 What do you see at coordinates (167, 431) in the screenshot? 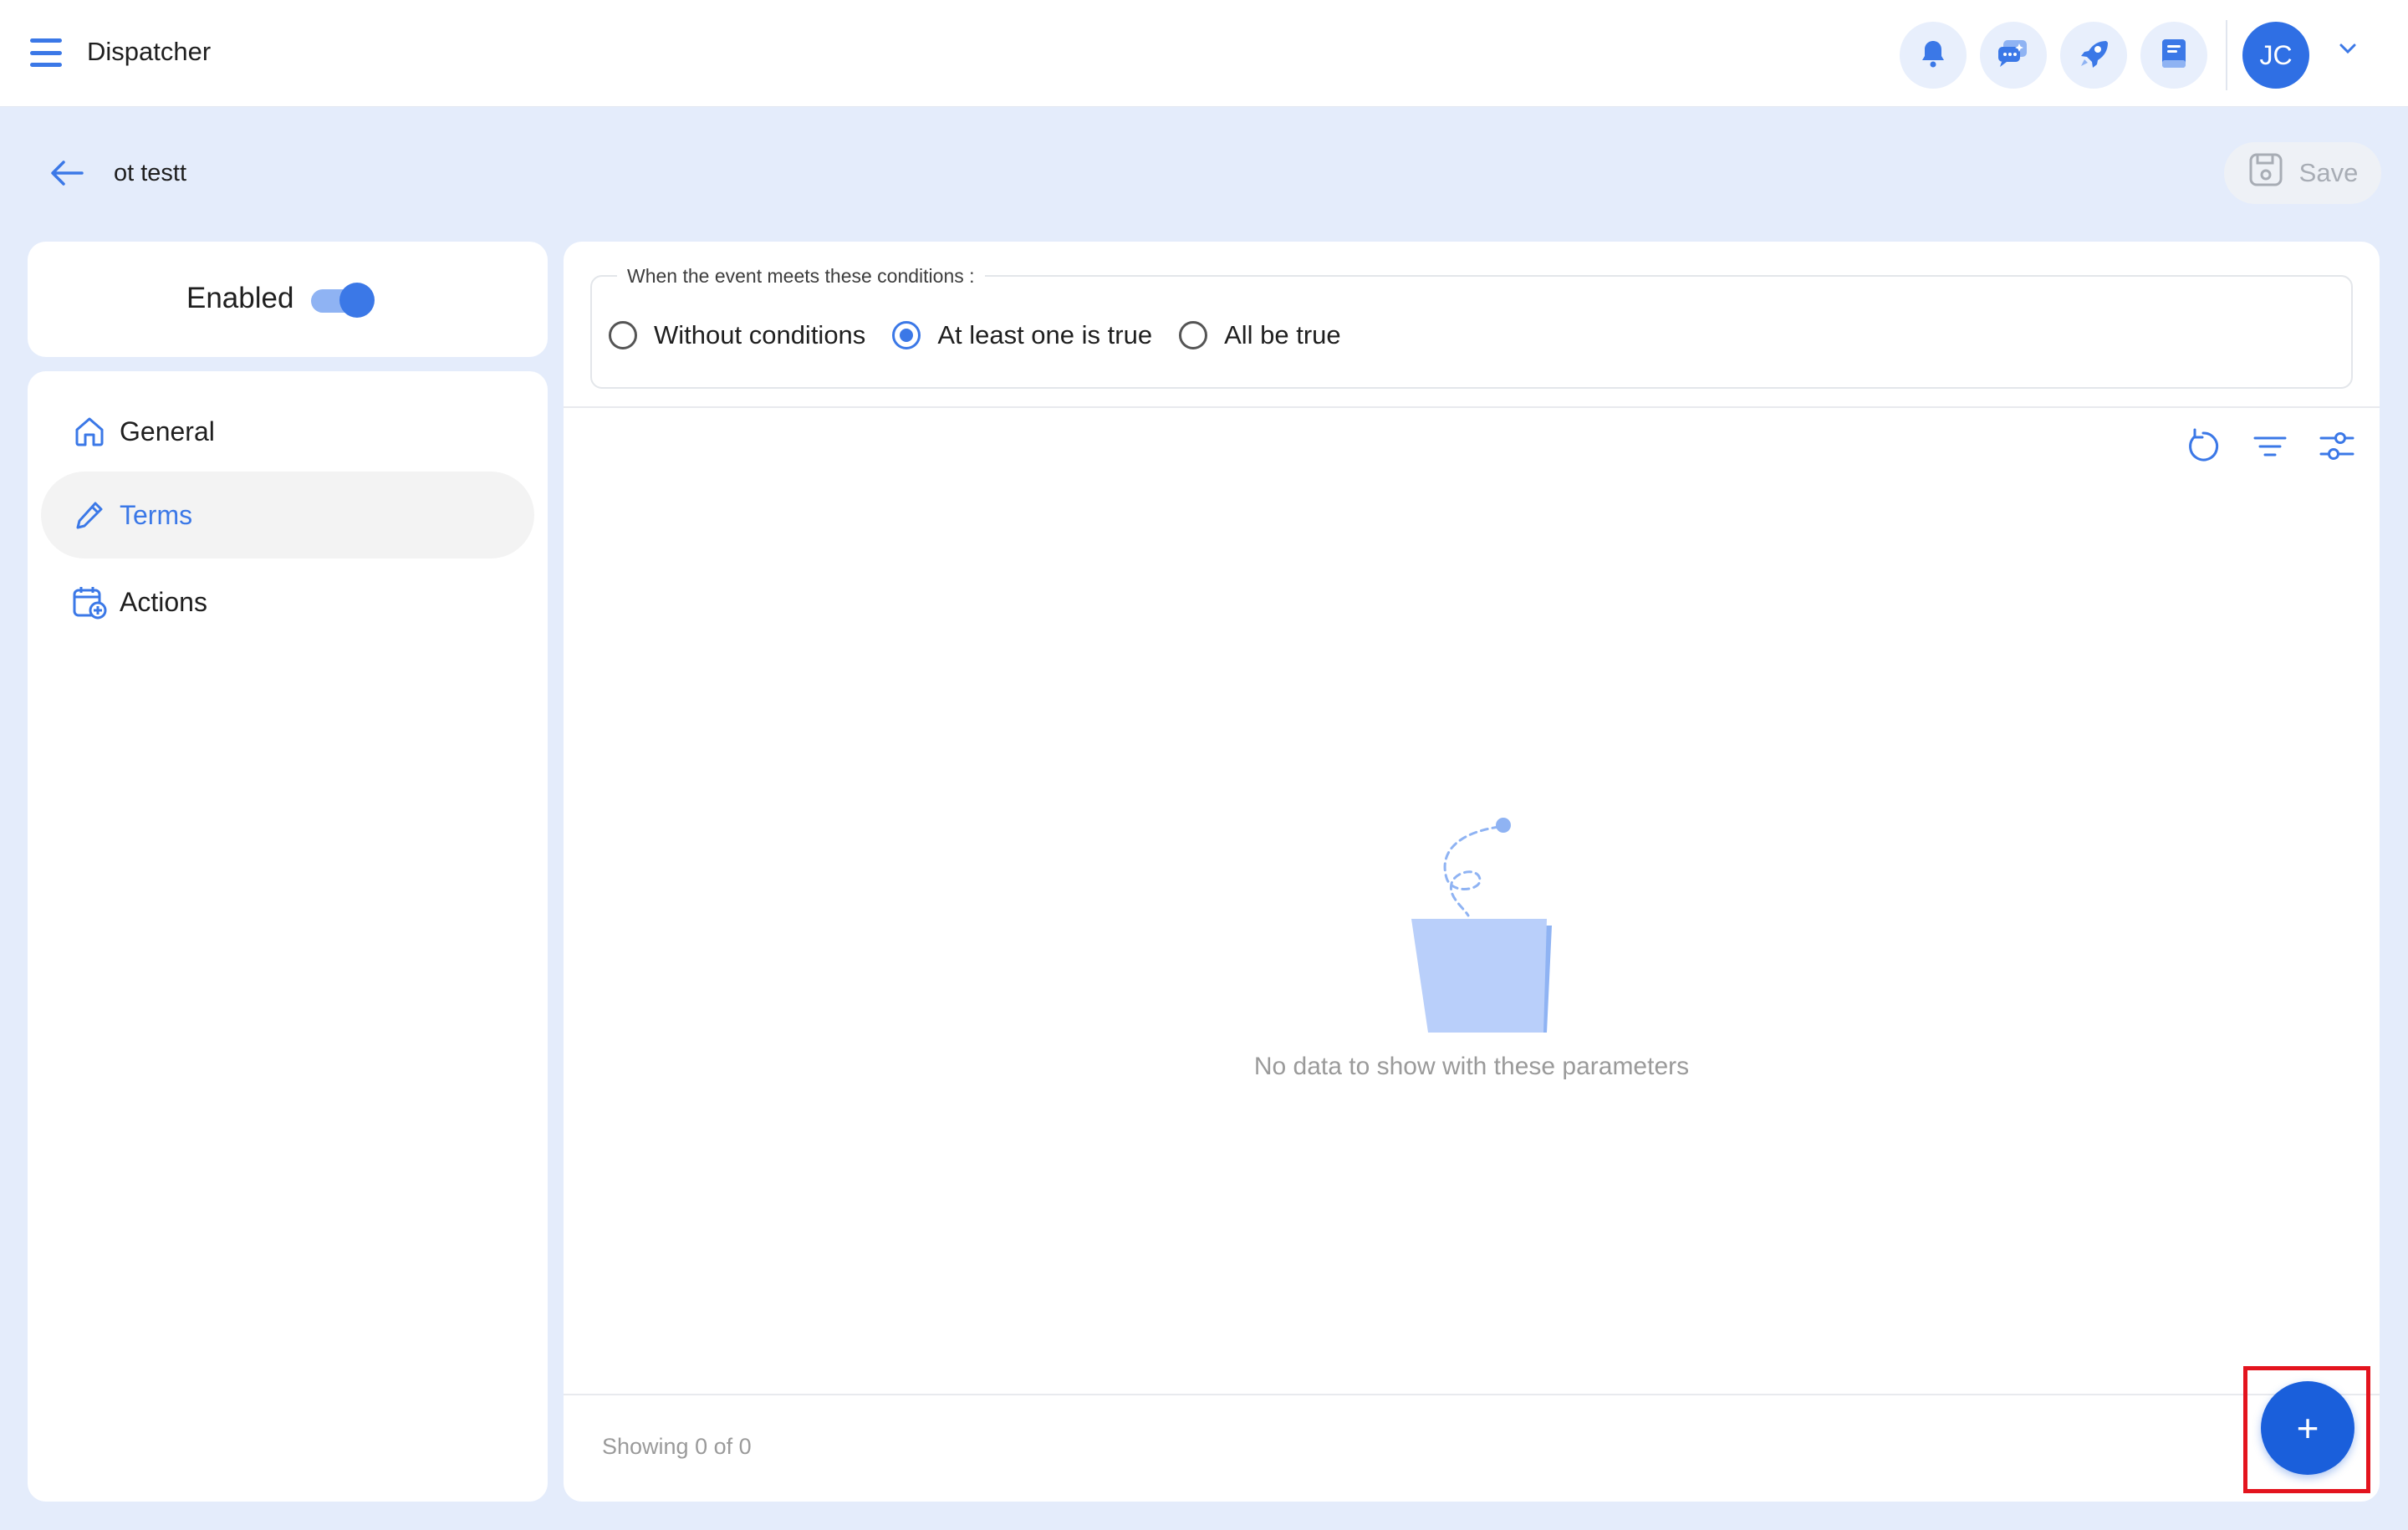
I see `sidebar-item-label: General` at bounding box center [167, 431].